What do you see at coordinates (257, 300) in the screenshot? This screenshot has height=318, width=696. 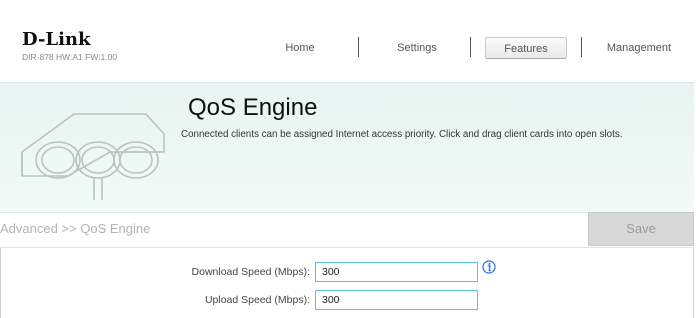 I see `upload-speed-label: Upload Speed (Mbps):` at bounding box center [257, 300].